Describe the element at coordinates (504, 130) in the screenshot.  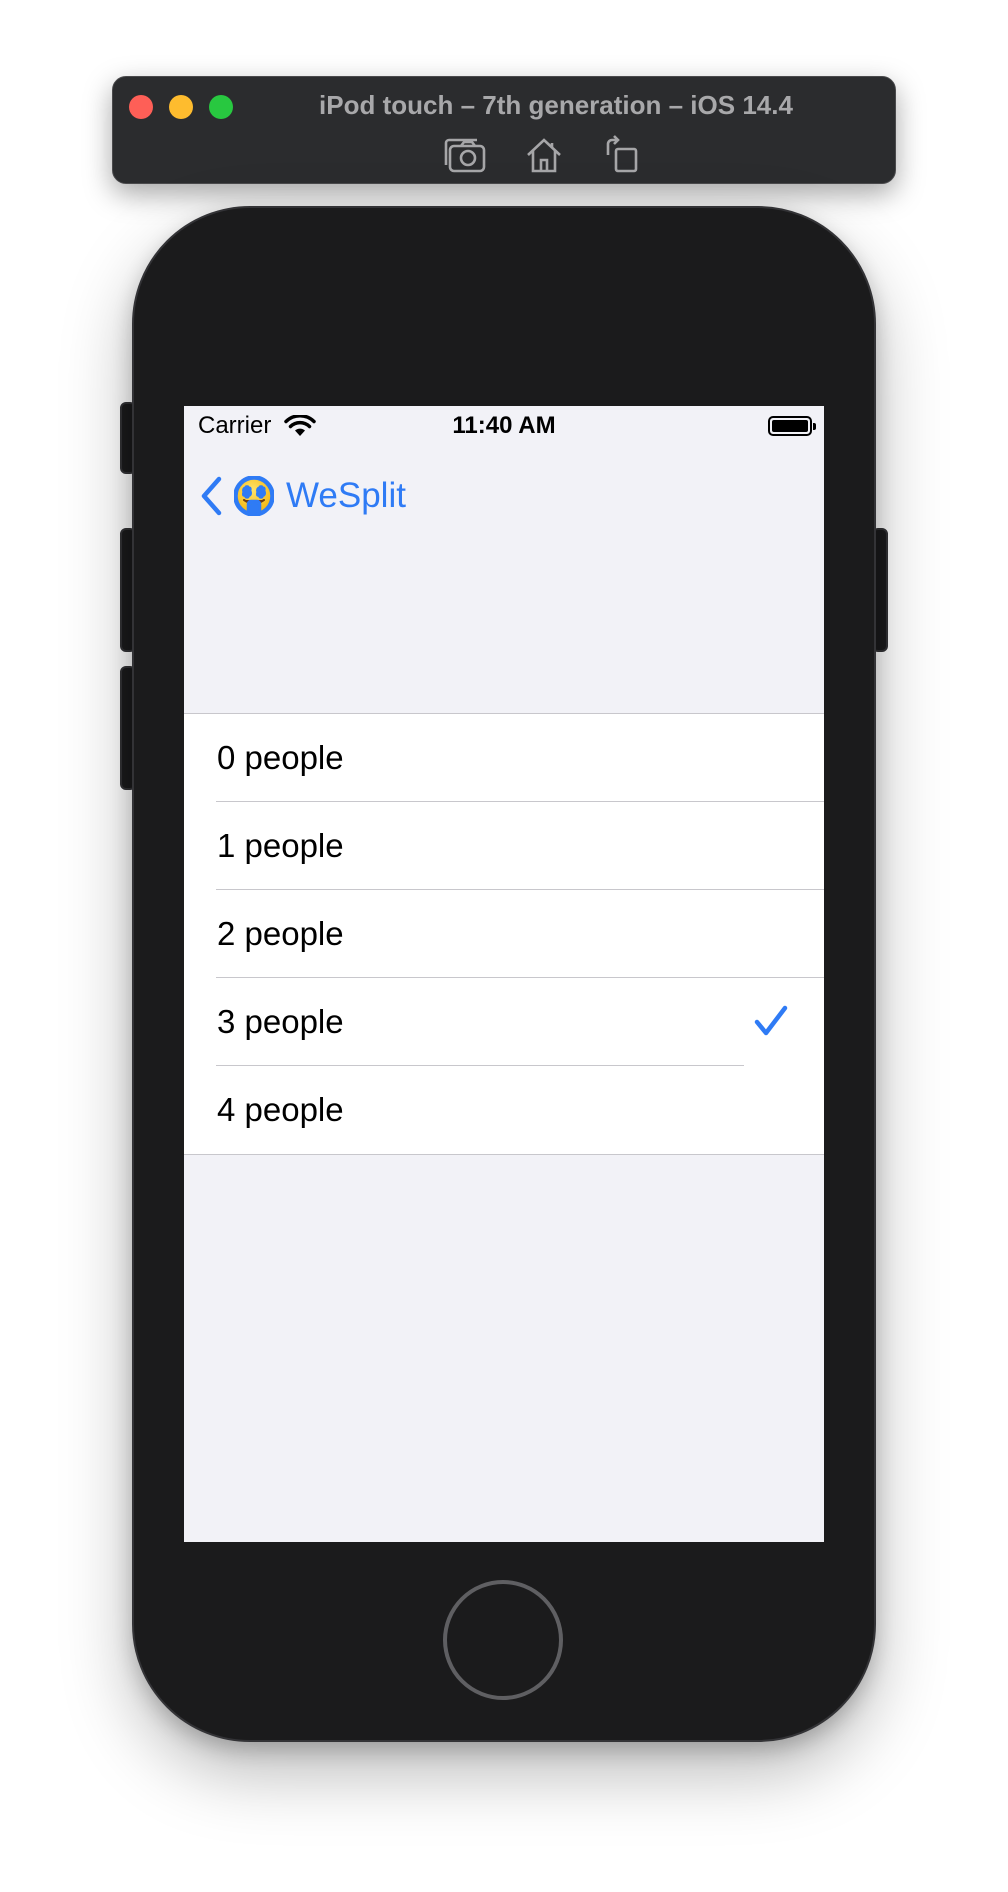
I see `simulator-title-bar: iPod touch – 7th generation – iOS 14.4` at that location.